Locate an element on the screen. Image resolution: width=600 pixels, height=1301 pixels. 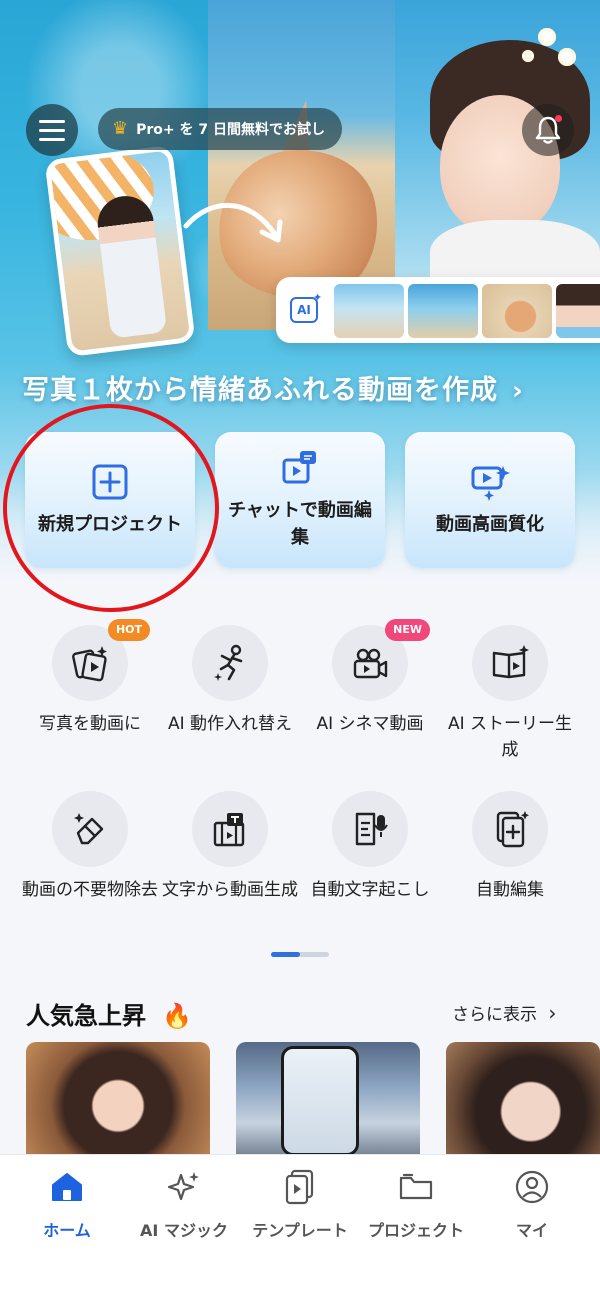
feature-auto-transcribe: 自動文字起こし is located at coordinates (370, 847).